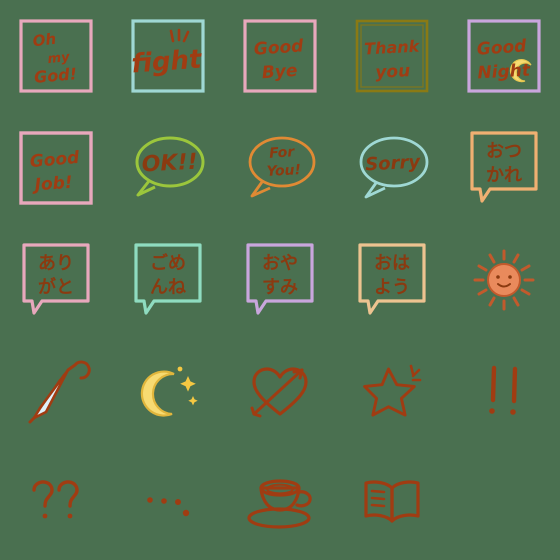 This screenshot has width=560, height=560. I want to click on open-book-icon, so click(392, 501).